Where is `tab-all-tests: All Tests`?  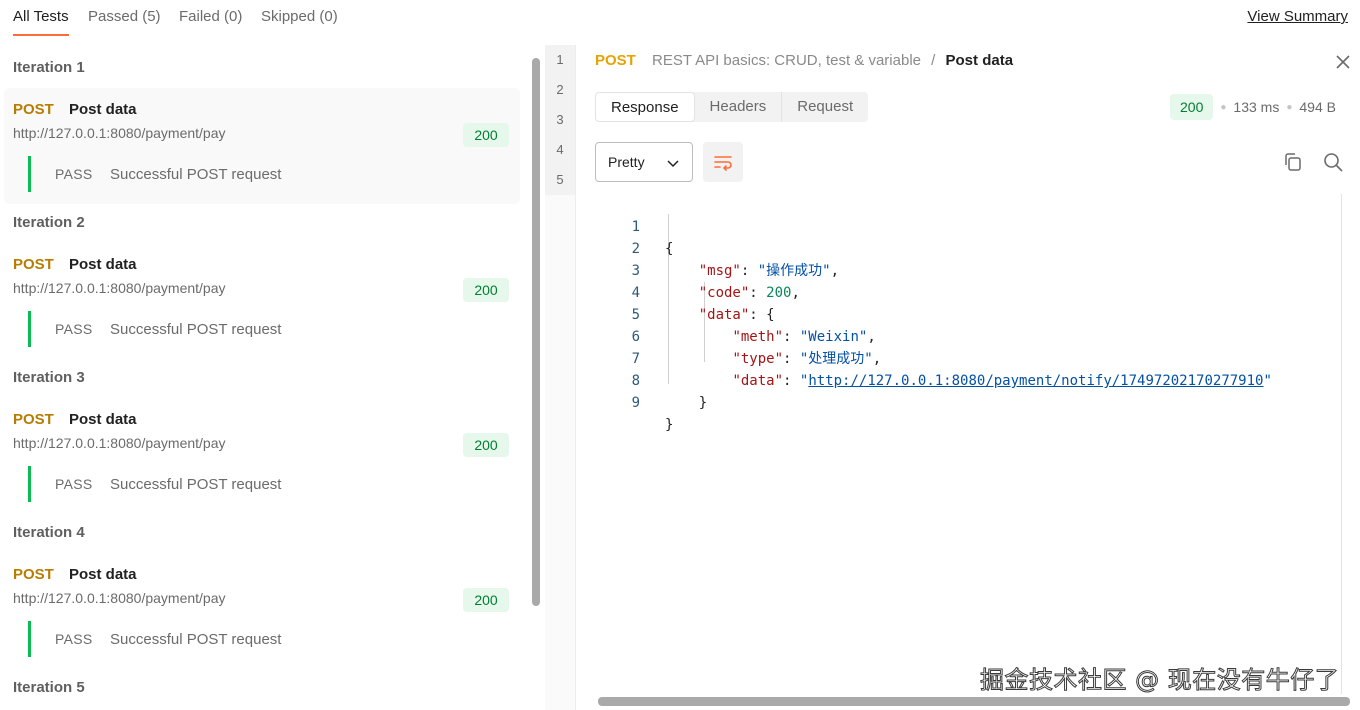 tab-all-tests: All Tests is located at coordinates (41, 22).